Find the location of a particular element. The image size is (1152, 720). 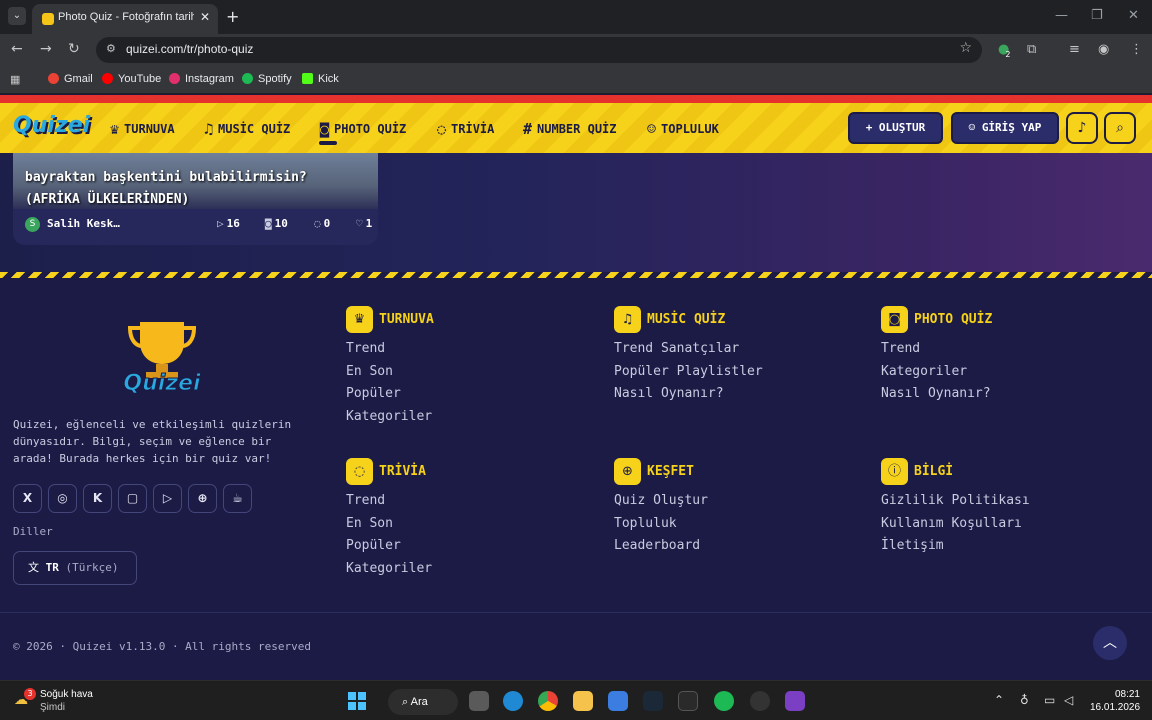

search-button: ⌕ is located at coordinates (1120, 128).